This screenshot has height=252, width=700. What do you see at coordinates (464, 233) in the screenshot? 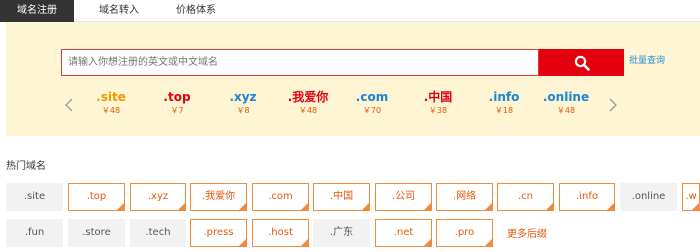
I see `hot-domain-chip: .pro` at bounding box center [464, 233].